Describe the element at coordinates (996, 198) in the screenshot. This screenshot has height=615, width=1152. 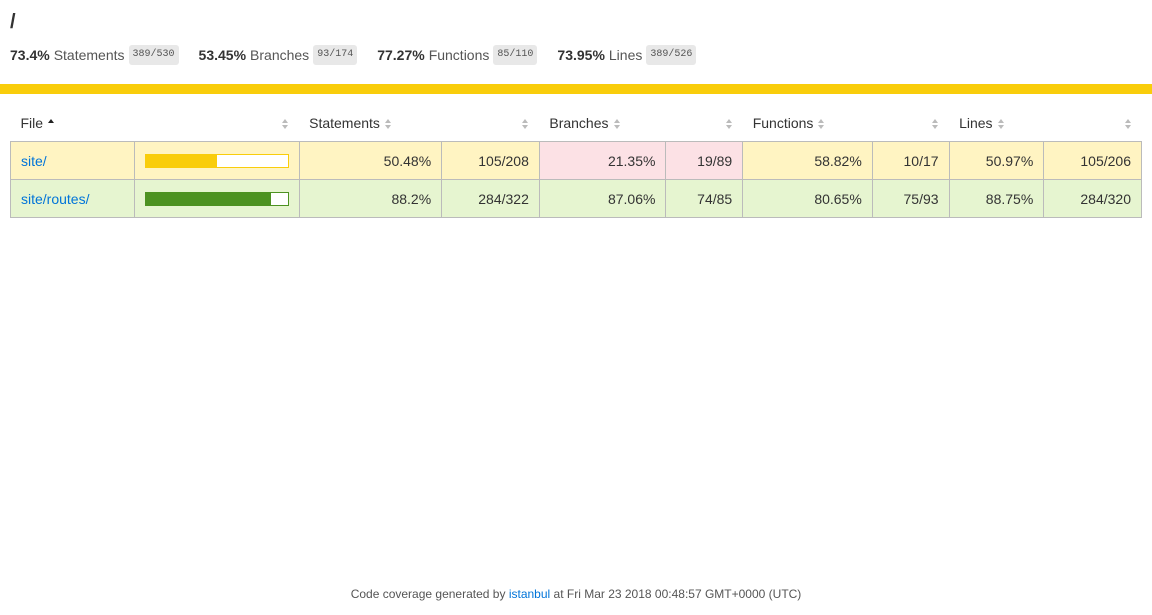
I see `lines-pct: 88.75%` at that location.